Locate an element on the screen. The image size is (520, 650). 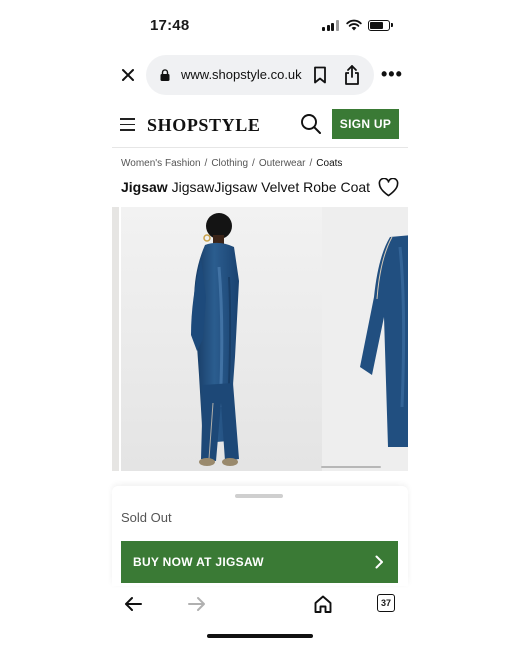
share-icon is located at coordinates (352, 75).